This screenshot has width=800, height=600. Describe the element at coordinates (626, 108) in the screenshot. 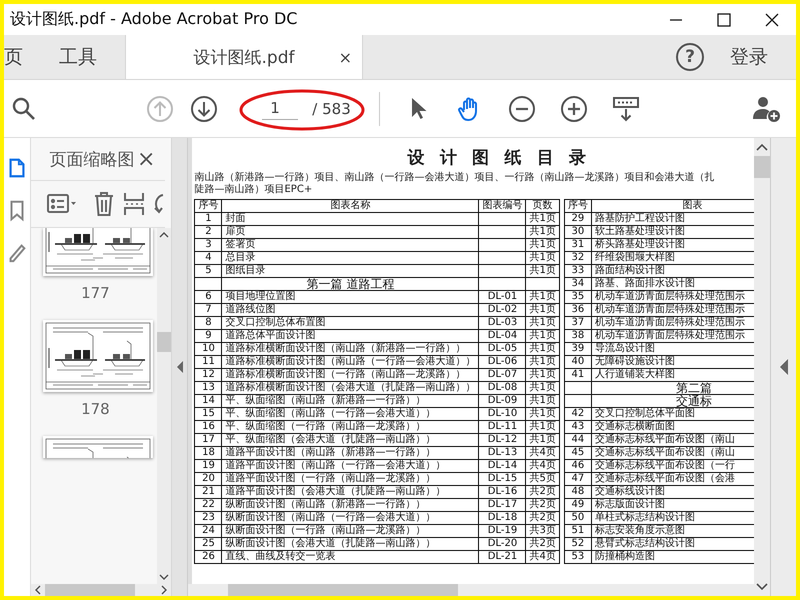

I see `scroll-mode-icon` at that location.